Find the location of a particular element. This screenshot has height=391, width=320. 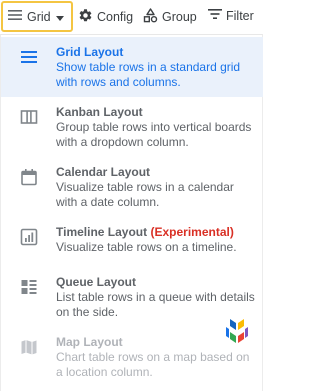

menu-item-title: Map Layout is located at coordinates (89, 342).